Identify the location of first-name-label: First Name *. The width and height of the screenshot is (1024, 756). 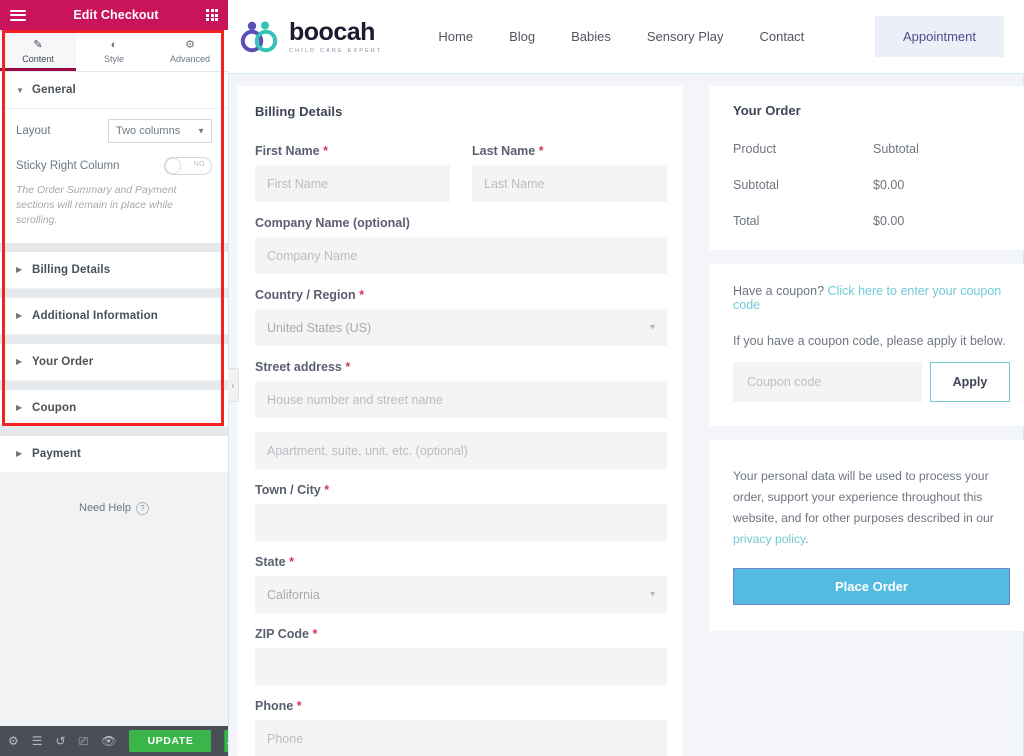
(291, 151).